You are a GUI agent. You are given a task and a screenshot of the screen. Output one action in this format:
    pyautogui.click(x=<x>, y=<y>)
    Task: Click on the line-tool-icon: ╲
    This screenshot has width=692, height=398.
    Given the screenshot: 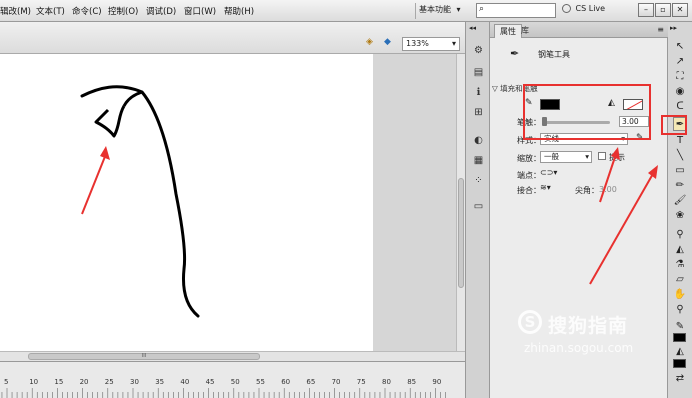 What is the action you would take?
    pyautogui.click(x=680, y=156)
    